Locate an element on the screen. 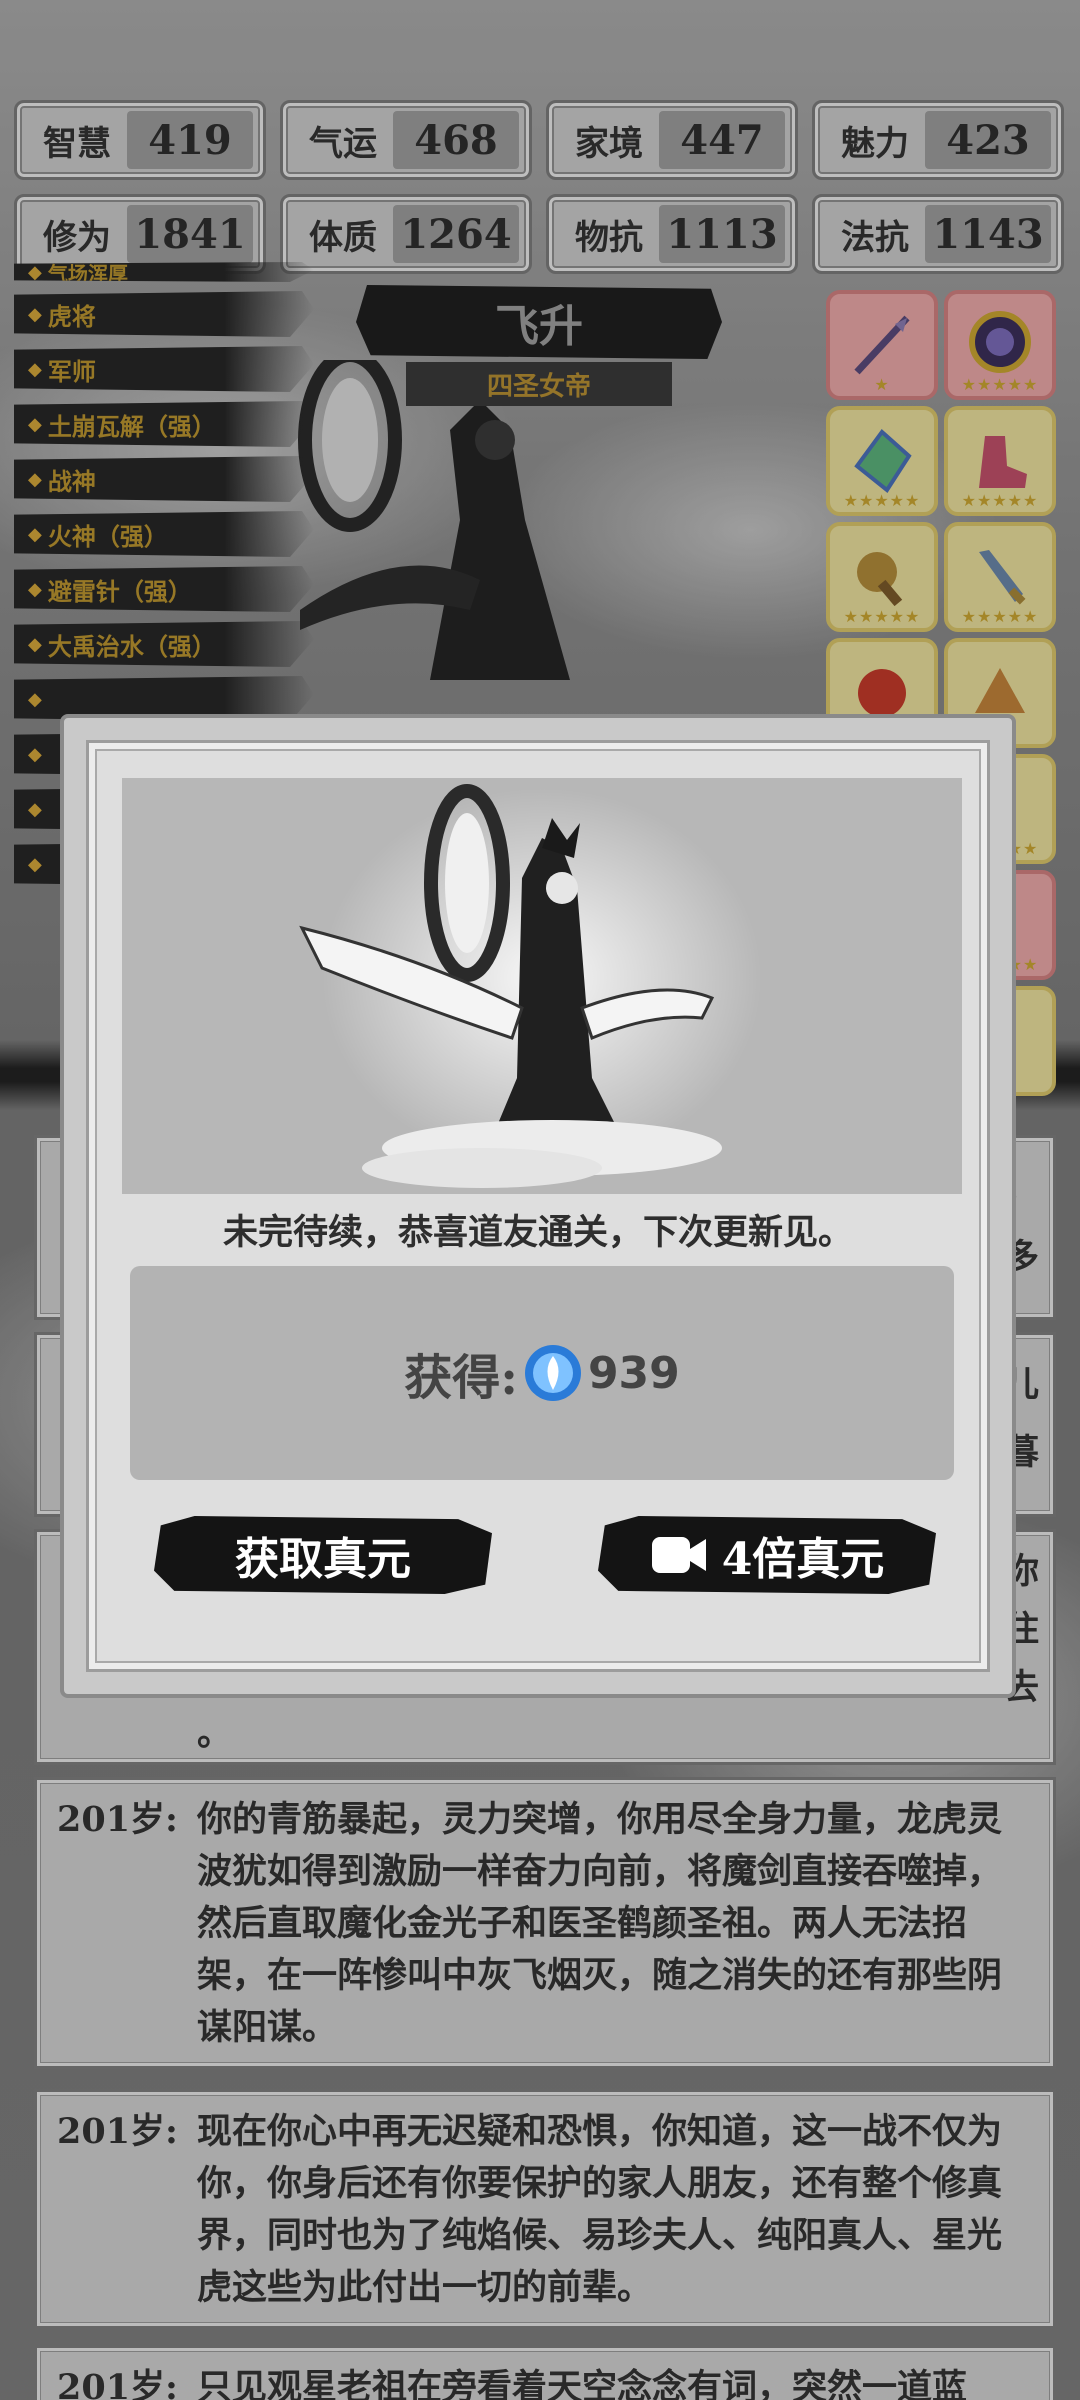 This screenshot has height=2400, width=1080. dialog-illustration is located at coordinates (542, 986).